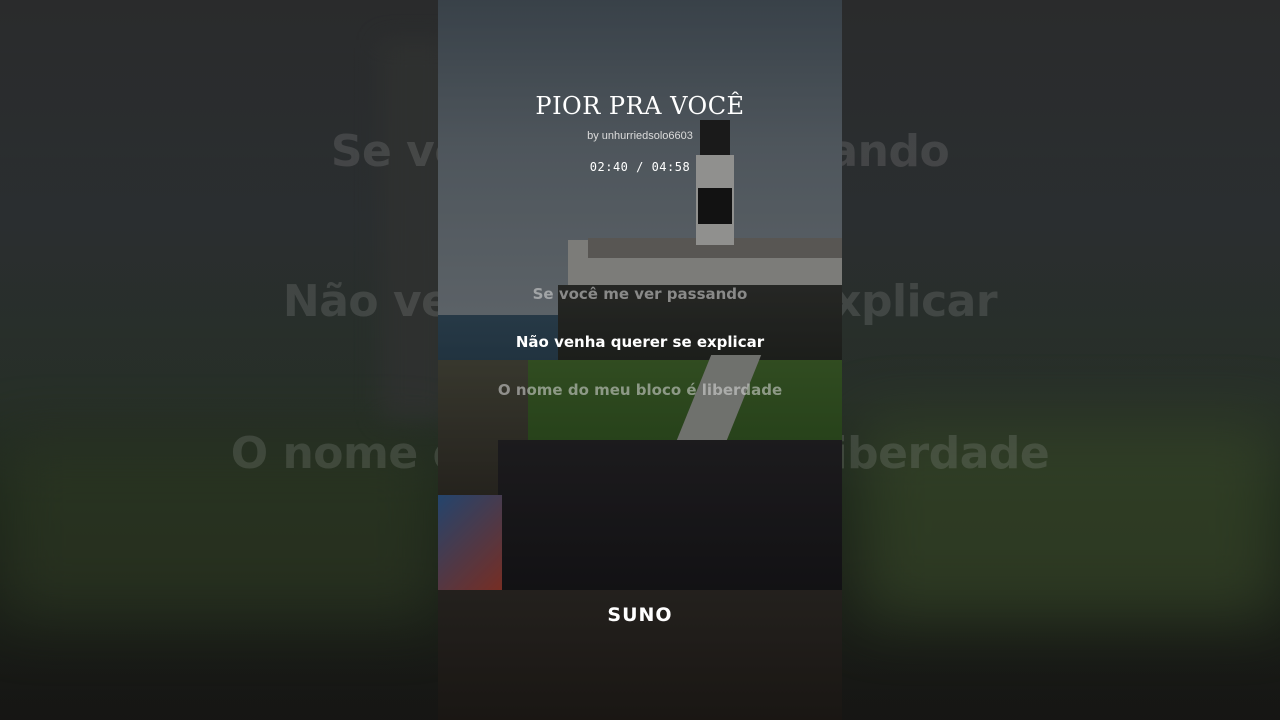  I want to click on song-title: PIOR PRA VOCÊ, so click(640, 106).